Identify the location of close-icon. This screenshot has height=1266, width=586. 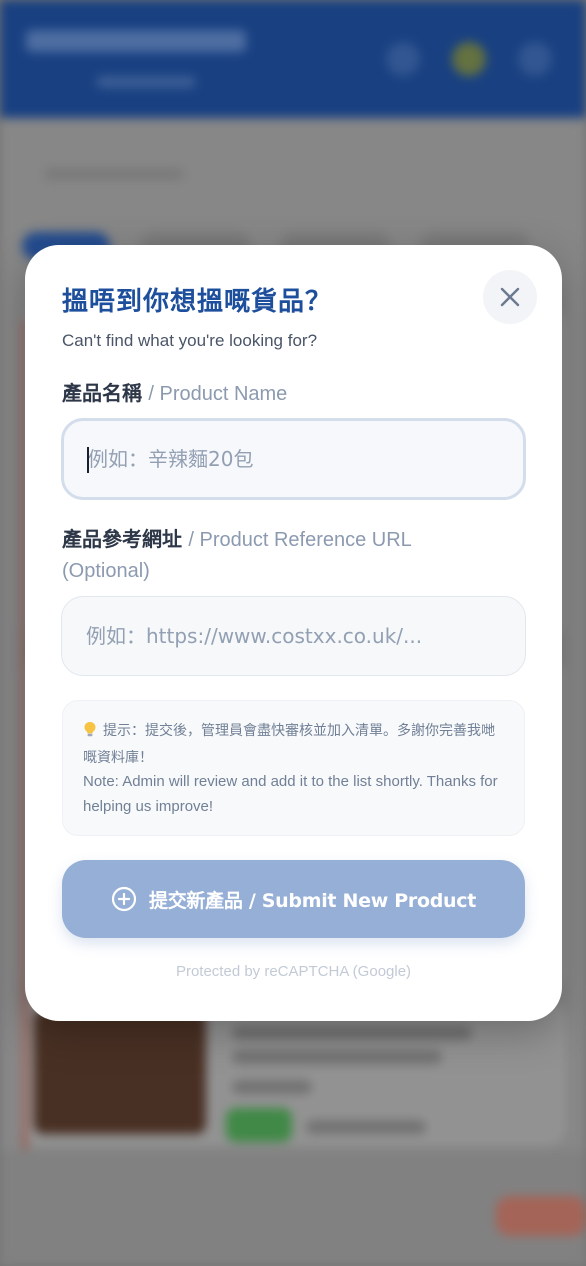
(510, 297).